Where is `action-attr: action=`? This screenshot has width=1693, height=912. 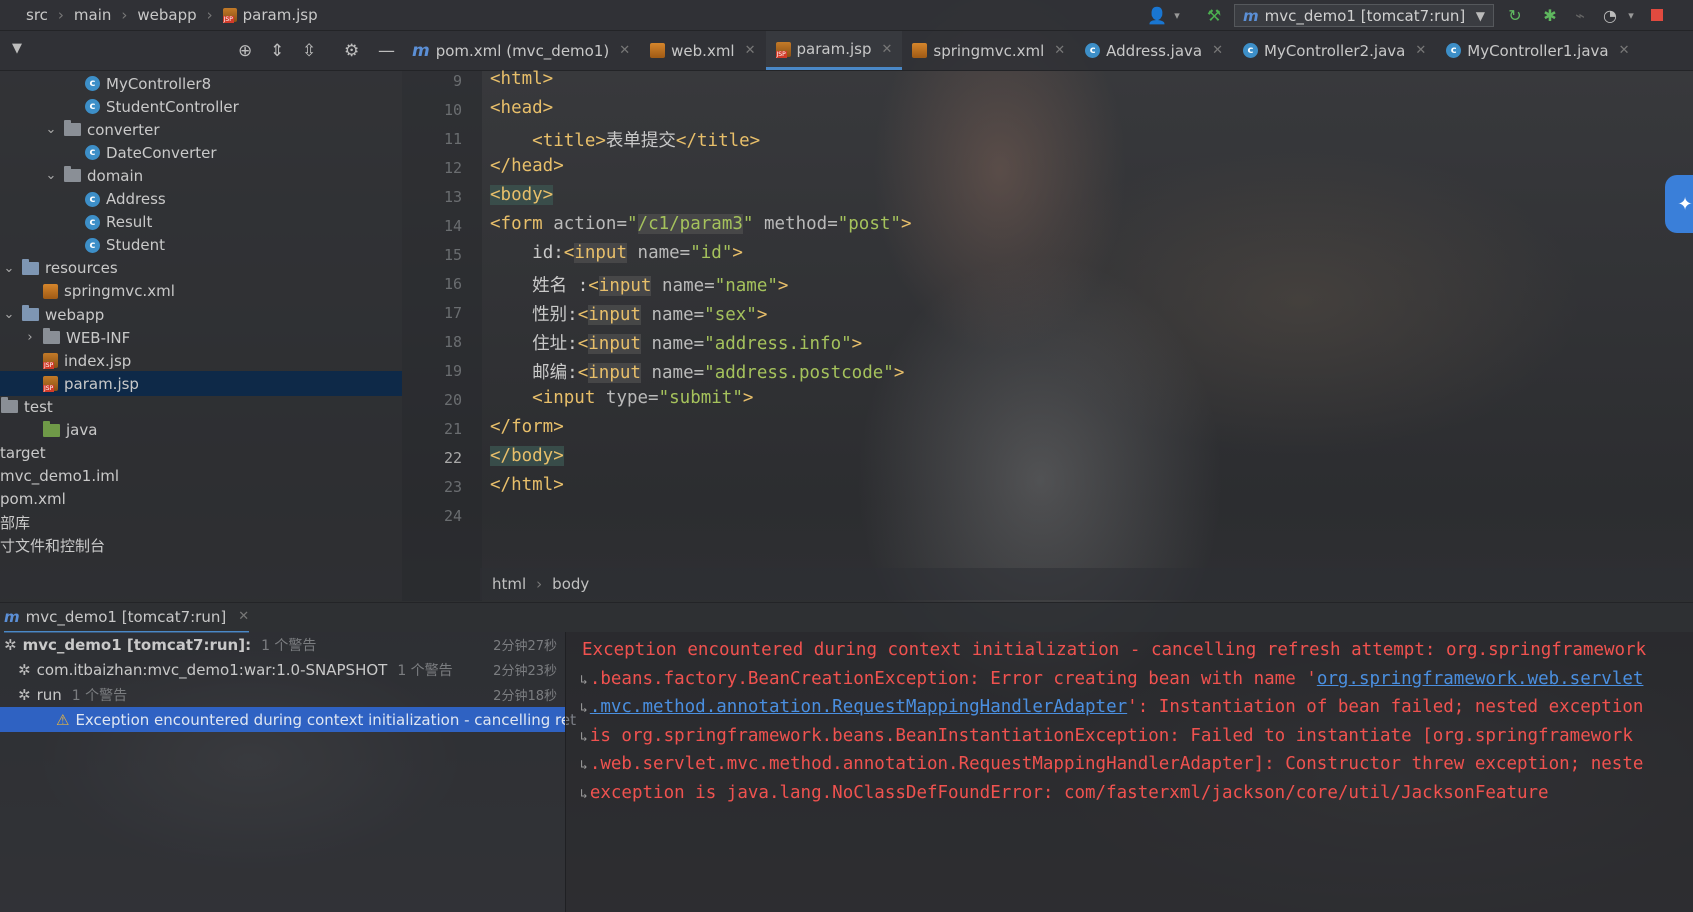 action-attr: action= is located at coordinates (584, 224).